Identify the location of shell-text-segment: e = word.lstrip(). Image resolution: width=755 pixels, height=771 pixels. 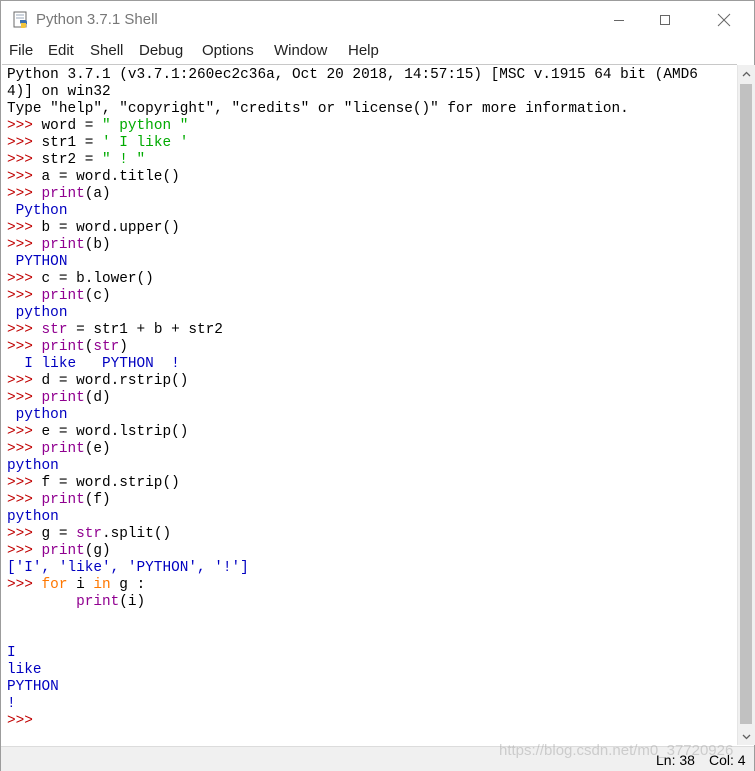
(115, 432).